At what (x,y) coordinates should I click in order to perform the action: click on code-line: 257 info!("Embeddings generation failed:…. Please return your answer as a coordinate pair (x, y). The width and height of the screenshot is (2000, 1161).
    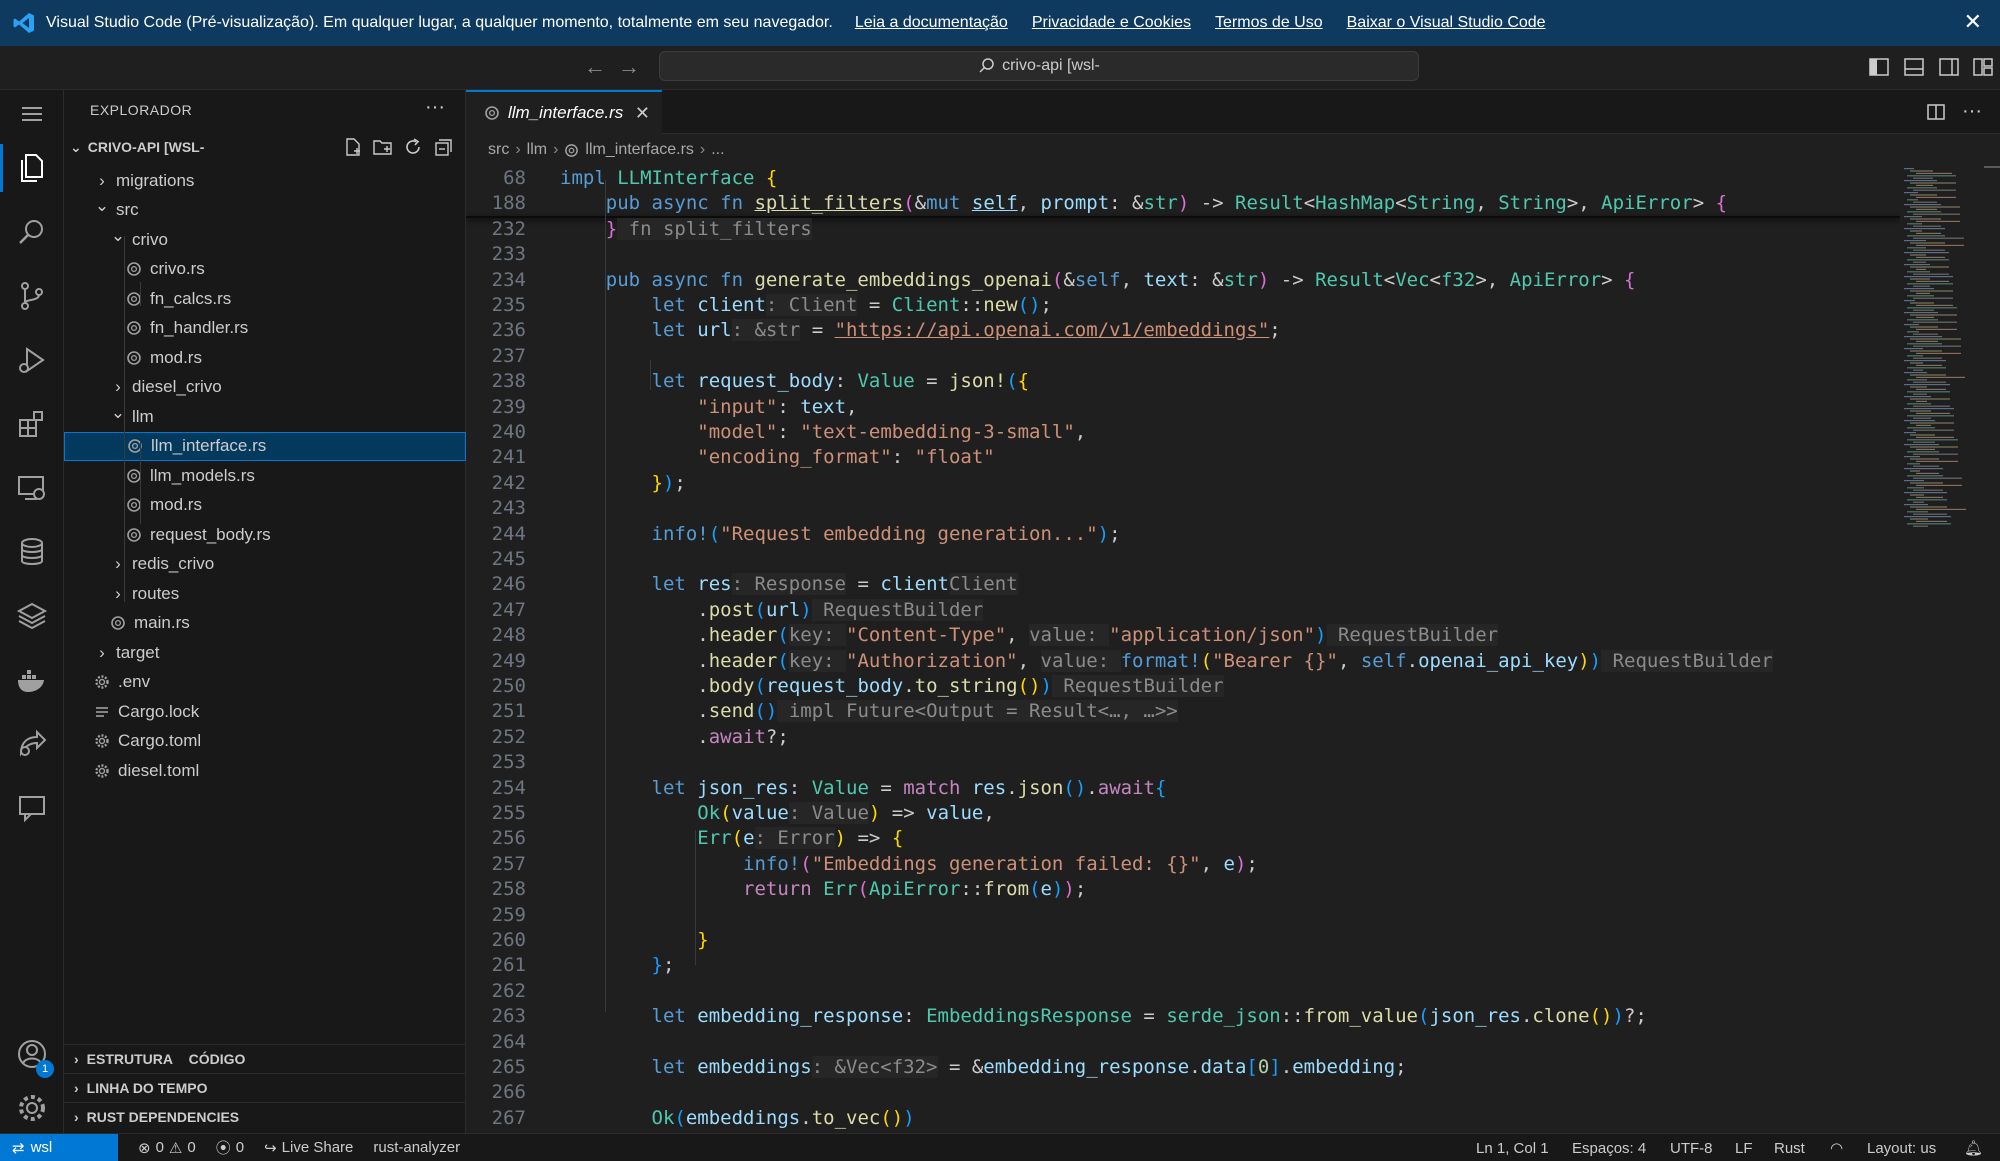
    Looking at the image, I should click on (1183, 864).